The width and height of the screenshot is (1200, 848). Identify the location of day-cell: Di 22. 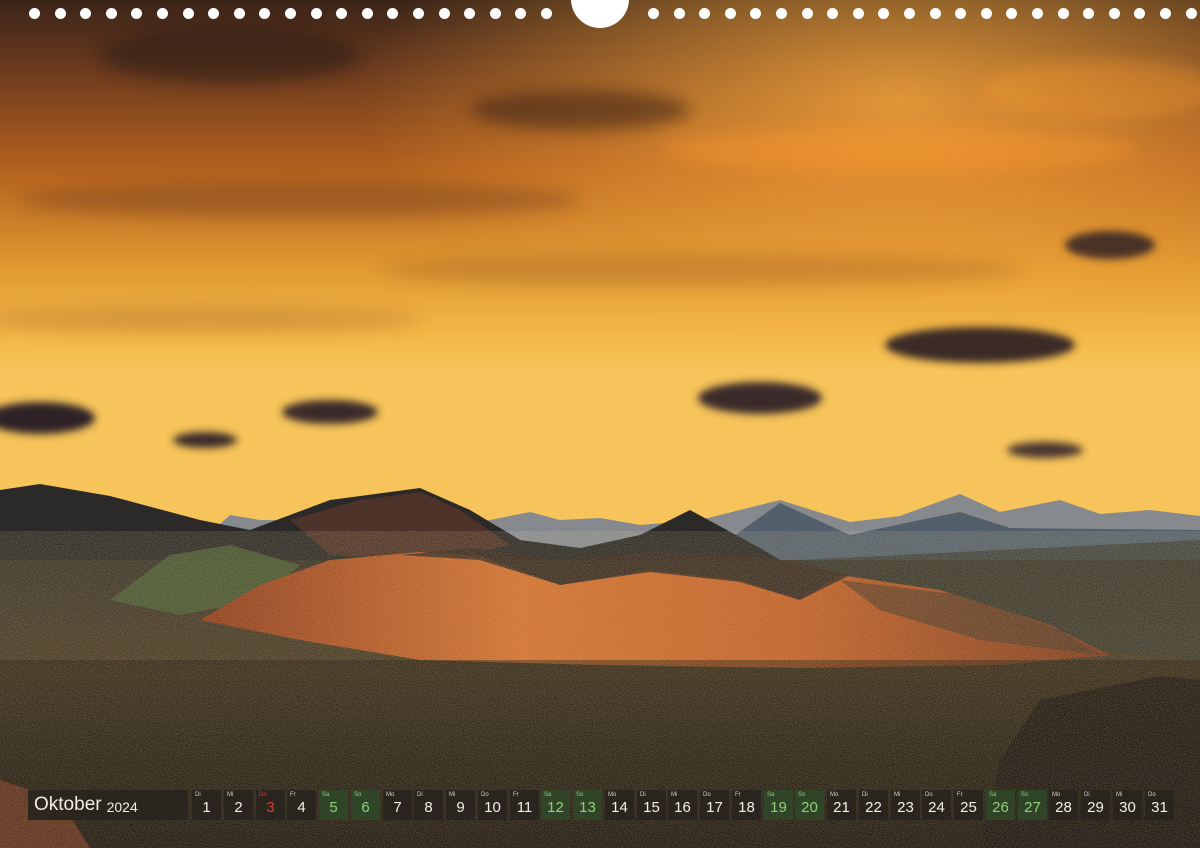
(873, 805).